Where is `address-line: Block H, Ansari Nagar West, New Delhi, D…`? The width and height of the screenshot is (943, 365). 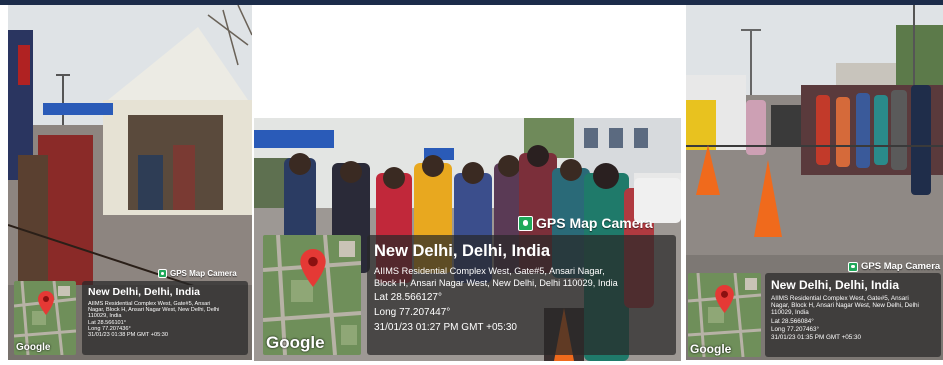 address-line: Block H, Ansari Nagar West, New Delhi, D… is located at coordinates (496, 283).